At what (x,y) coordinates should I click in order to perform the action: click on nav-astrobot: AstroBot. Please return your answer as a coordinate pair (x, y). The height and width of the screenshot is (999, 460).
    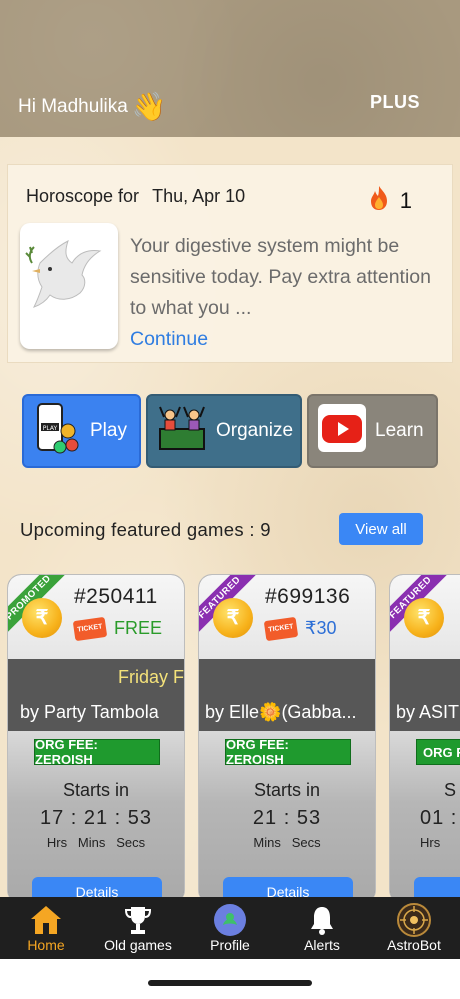
    Looking at the image, I should click on (414, 928).